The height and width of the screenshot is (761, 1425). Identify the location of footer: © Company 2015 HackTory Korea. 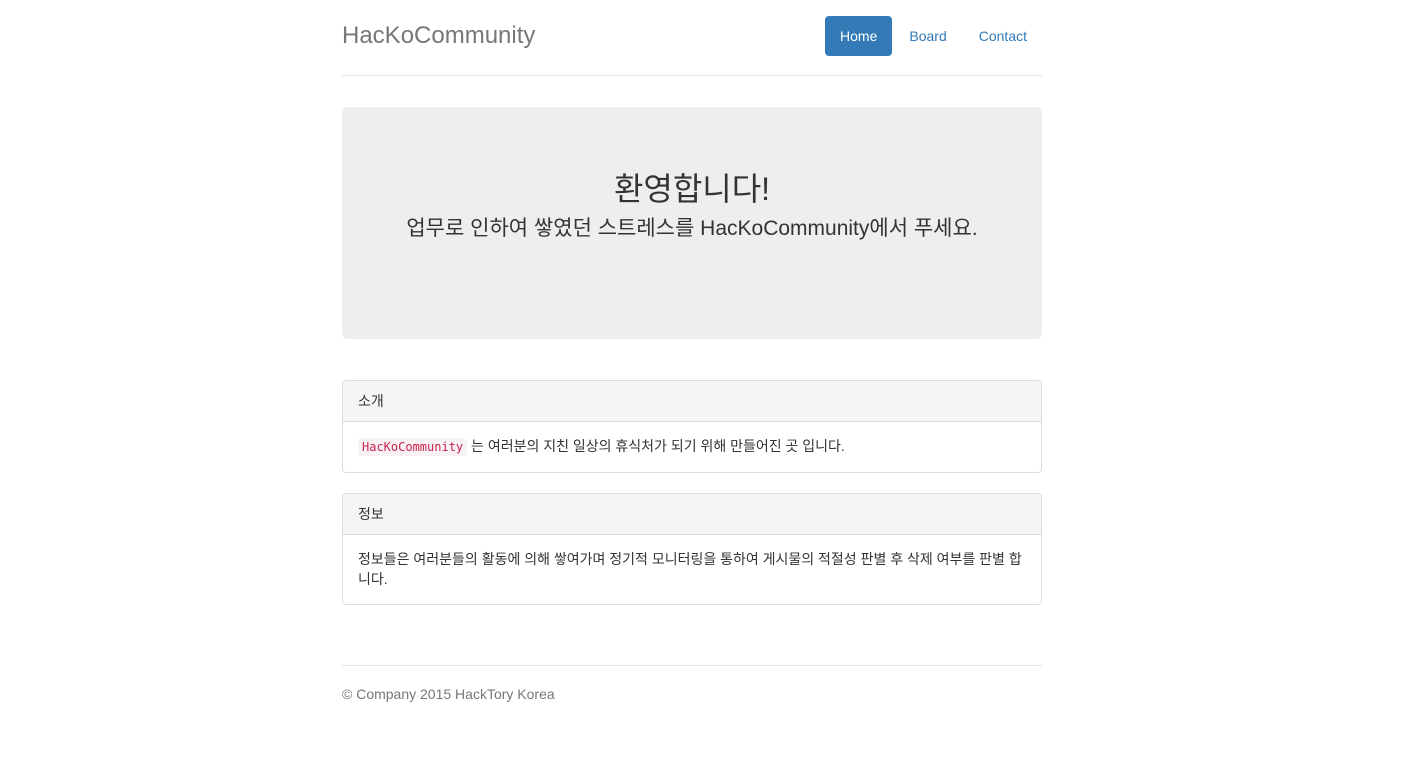
(692, 683).